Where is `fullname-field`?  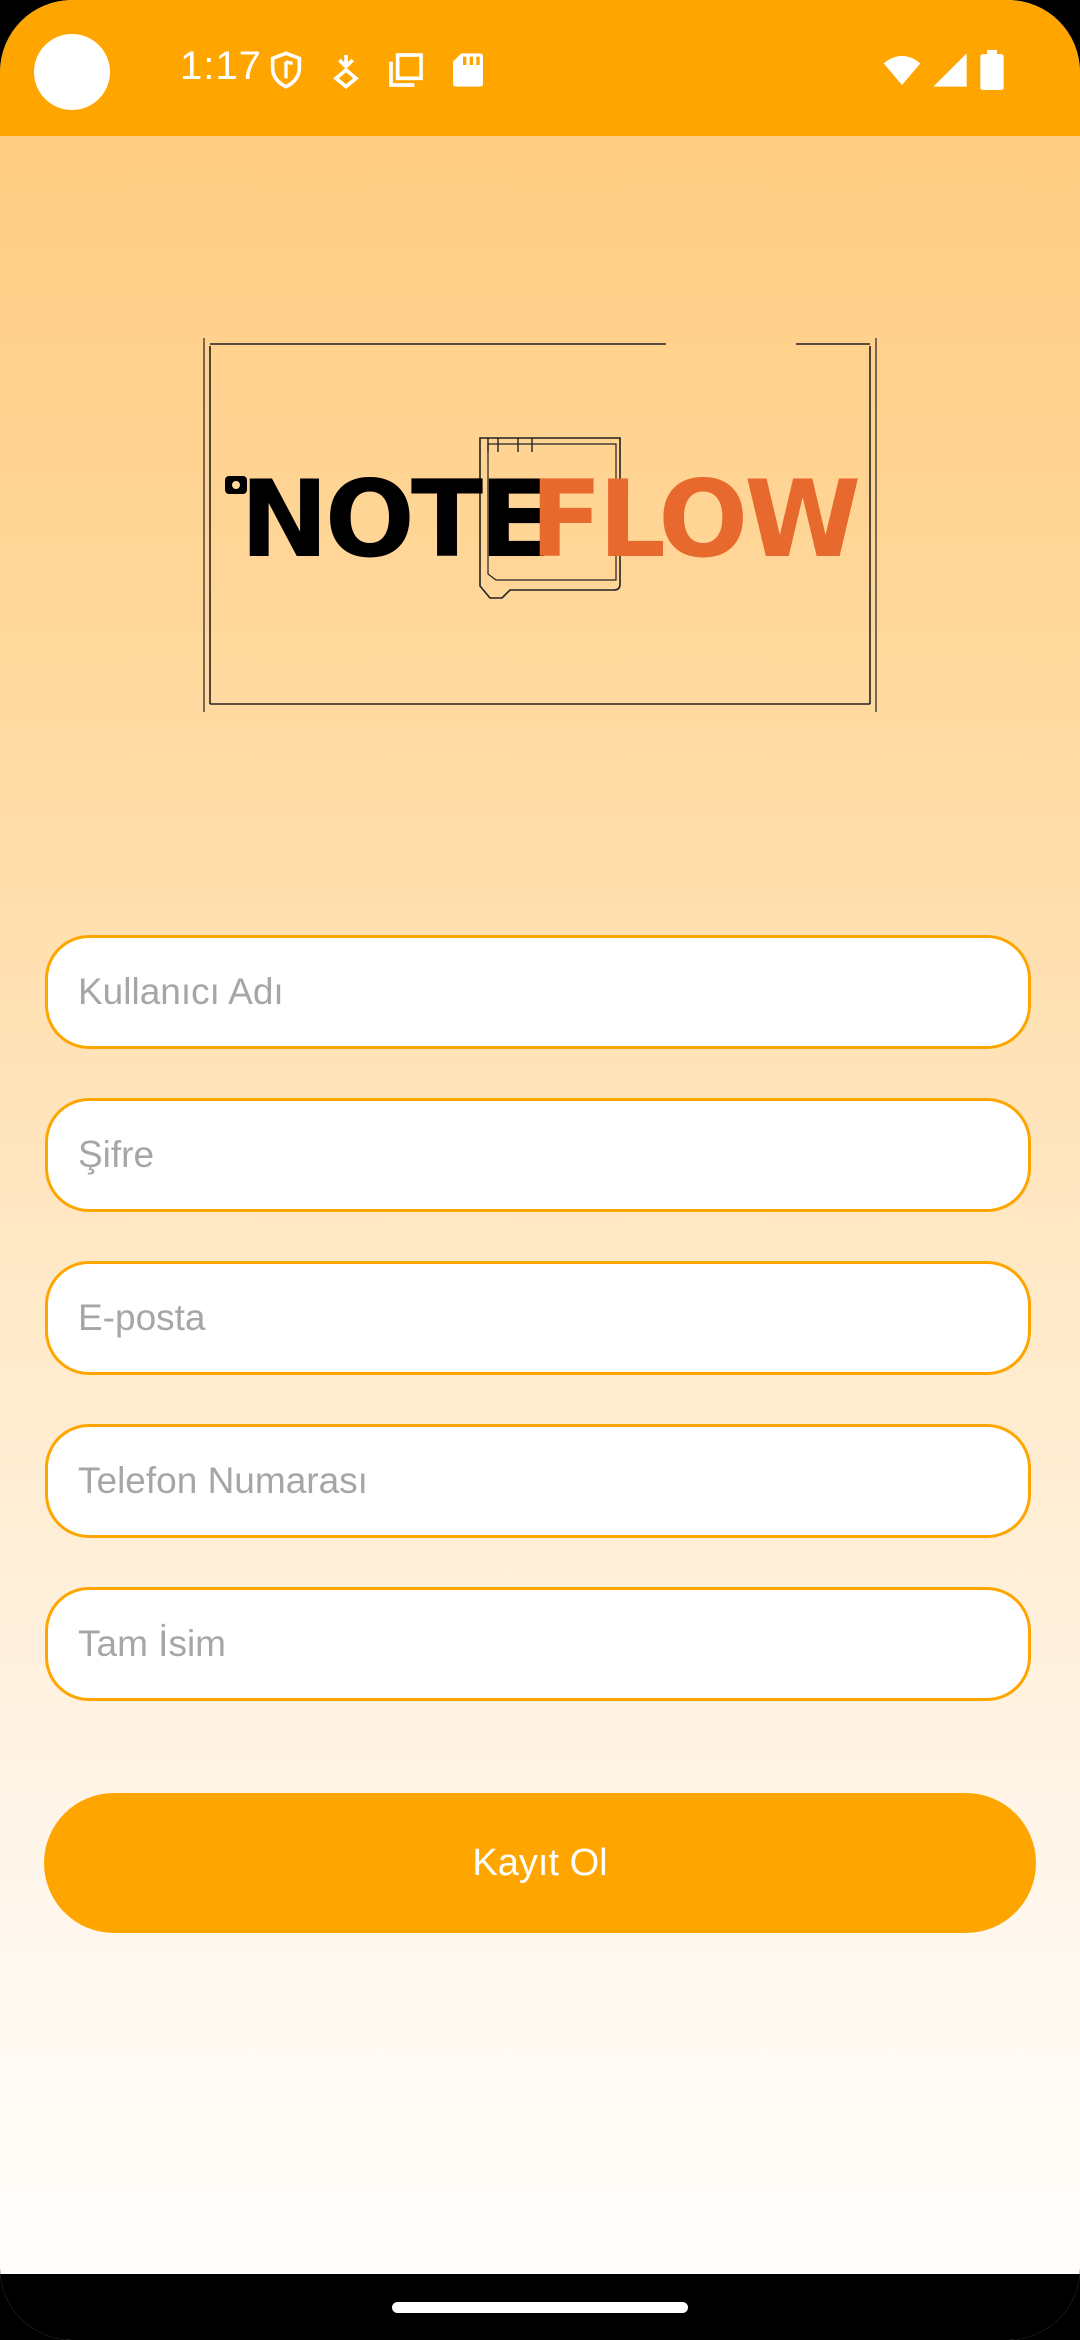
fullname-field is located at coordinates (538, 1644).